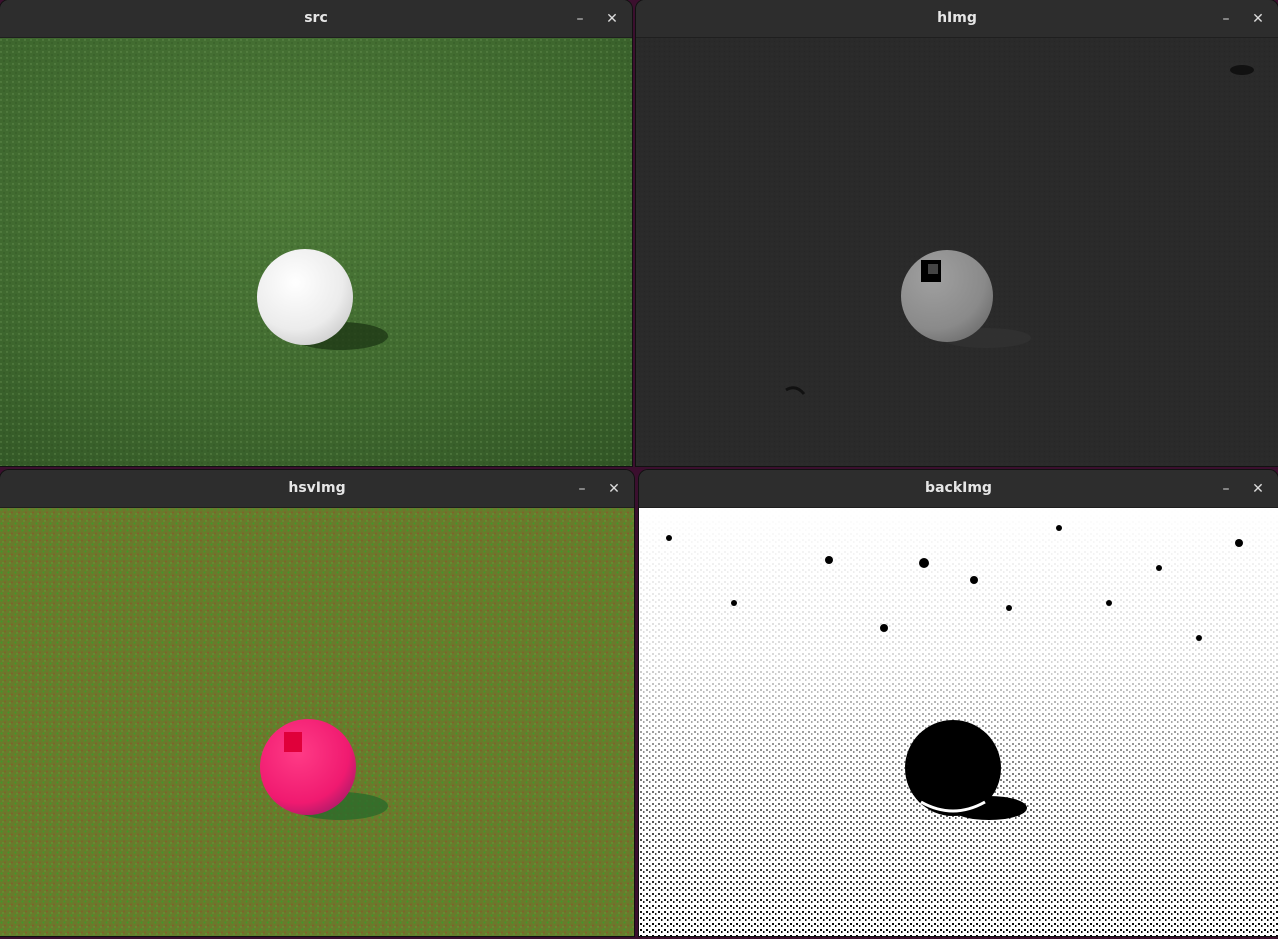  Describe the element at coordinates (947, 296) in the screenshot. I see `ball-hue` at that location.